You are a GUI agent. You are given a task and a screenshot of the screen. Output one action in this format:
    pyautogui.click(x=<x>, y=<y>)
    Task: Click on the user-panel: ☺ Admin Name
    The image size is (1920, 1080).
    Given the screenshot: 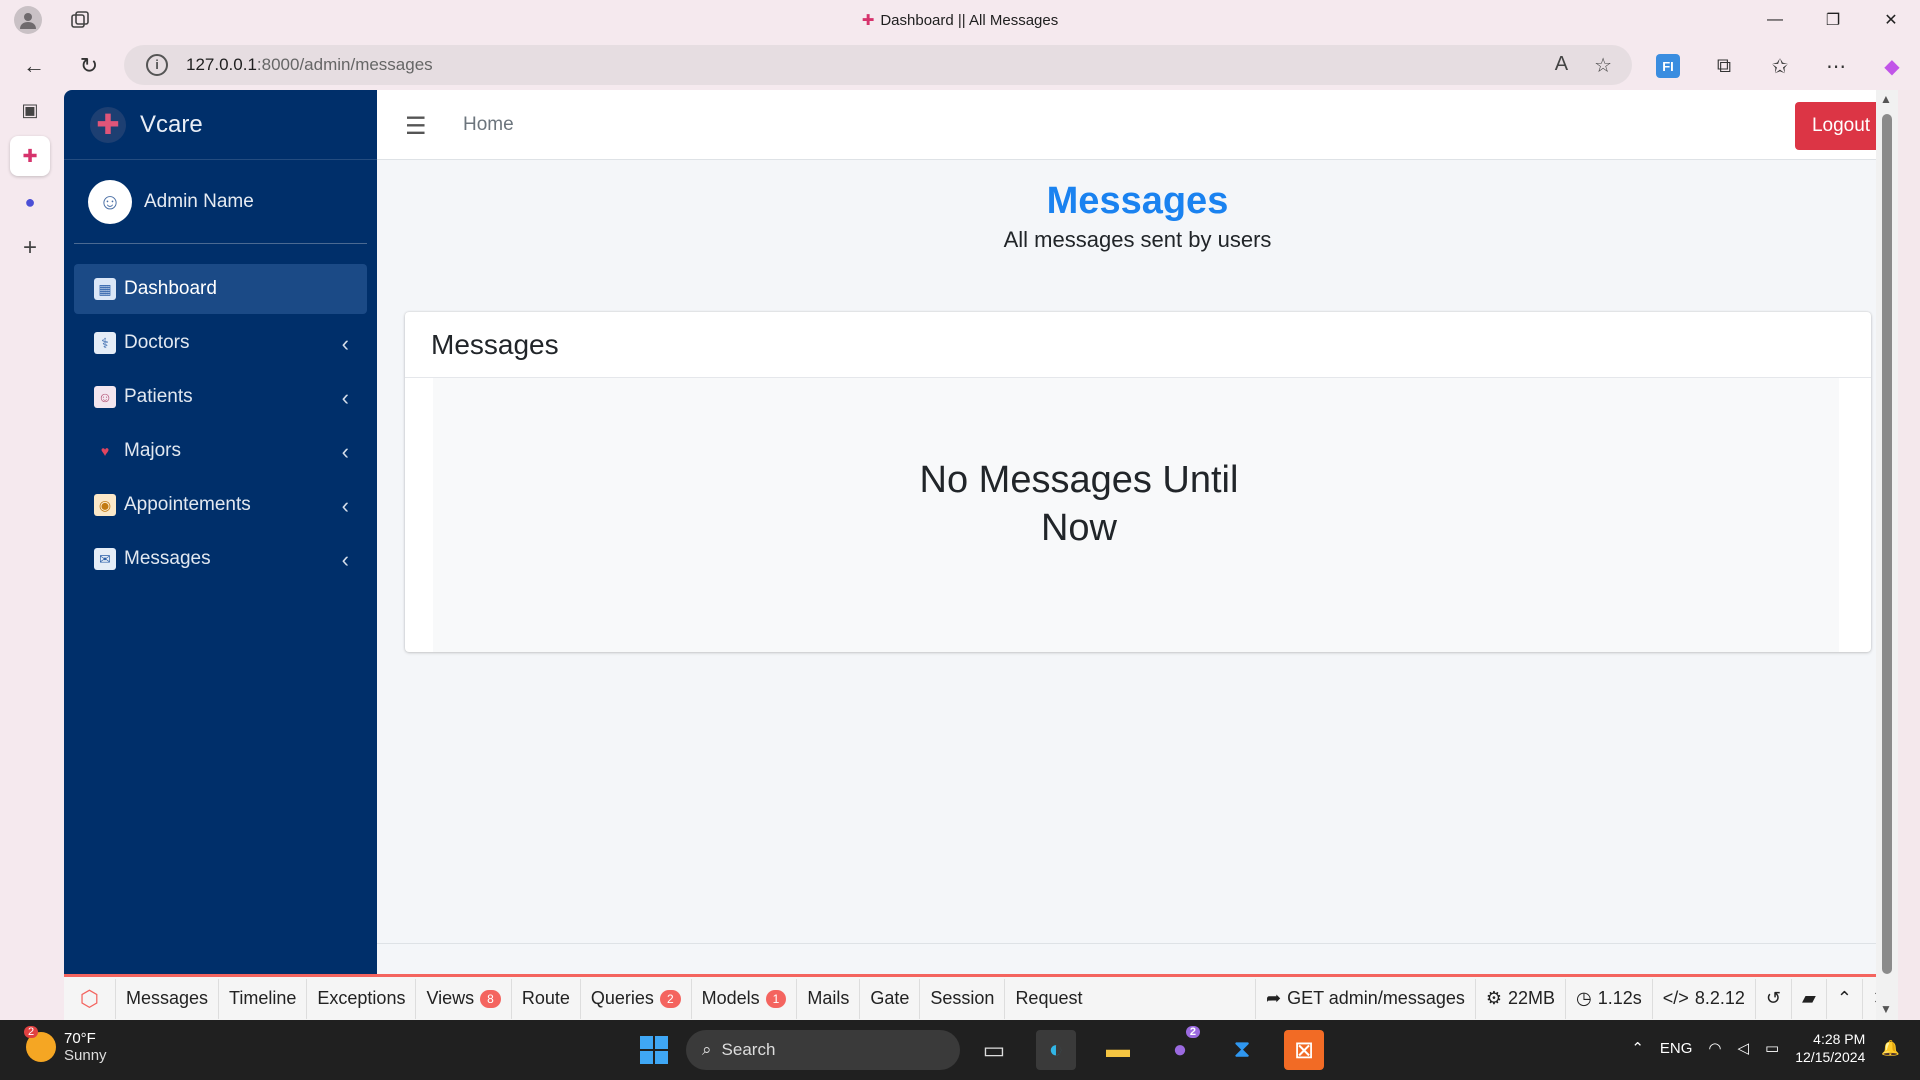 What is the action you would take?
    pyautogui.click(x=220, y=202)
    